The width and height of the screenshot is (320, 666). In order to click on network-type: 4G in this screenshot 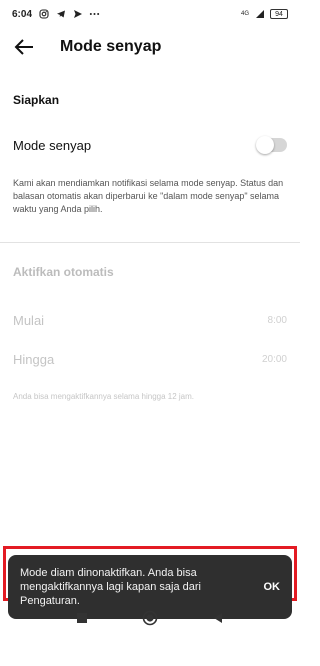, I will do `click(244, 14)`.